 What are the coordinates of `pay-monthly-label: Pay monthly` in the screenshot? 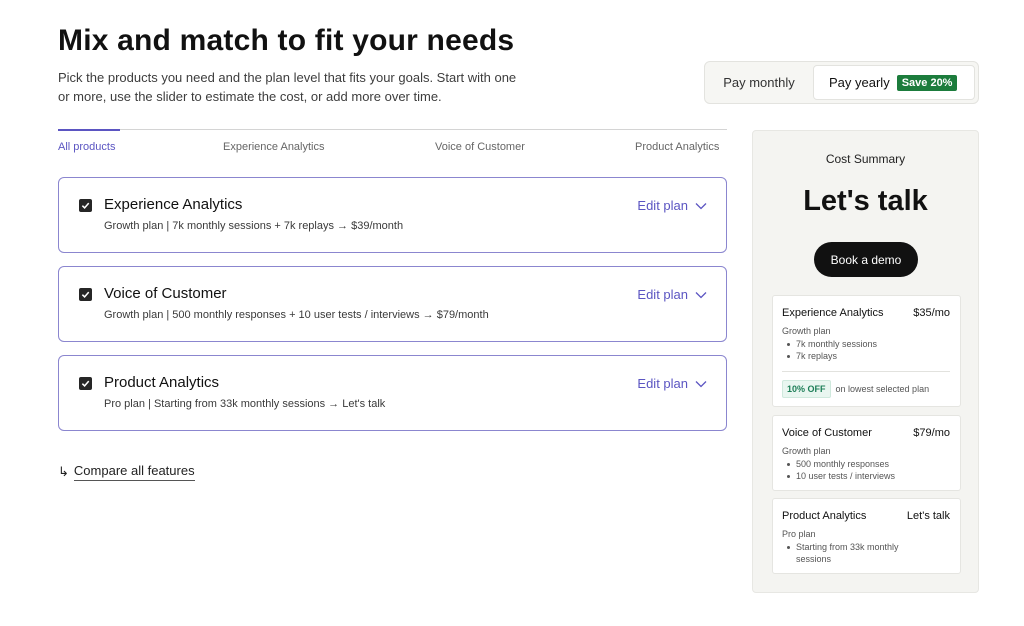 It's located at (759, 82).